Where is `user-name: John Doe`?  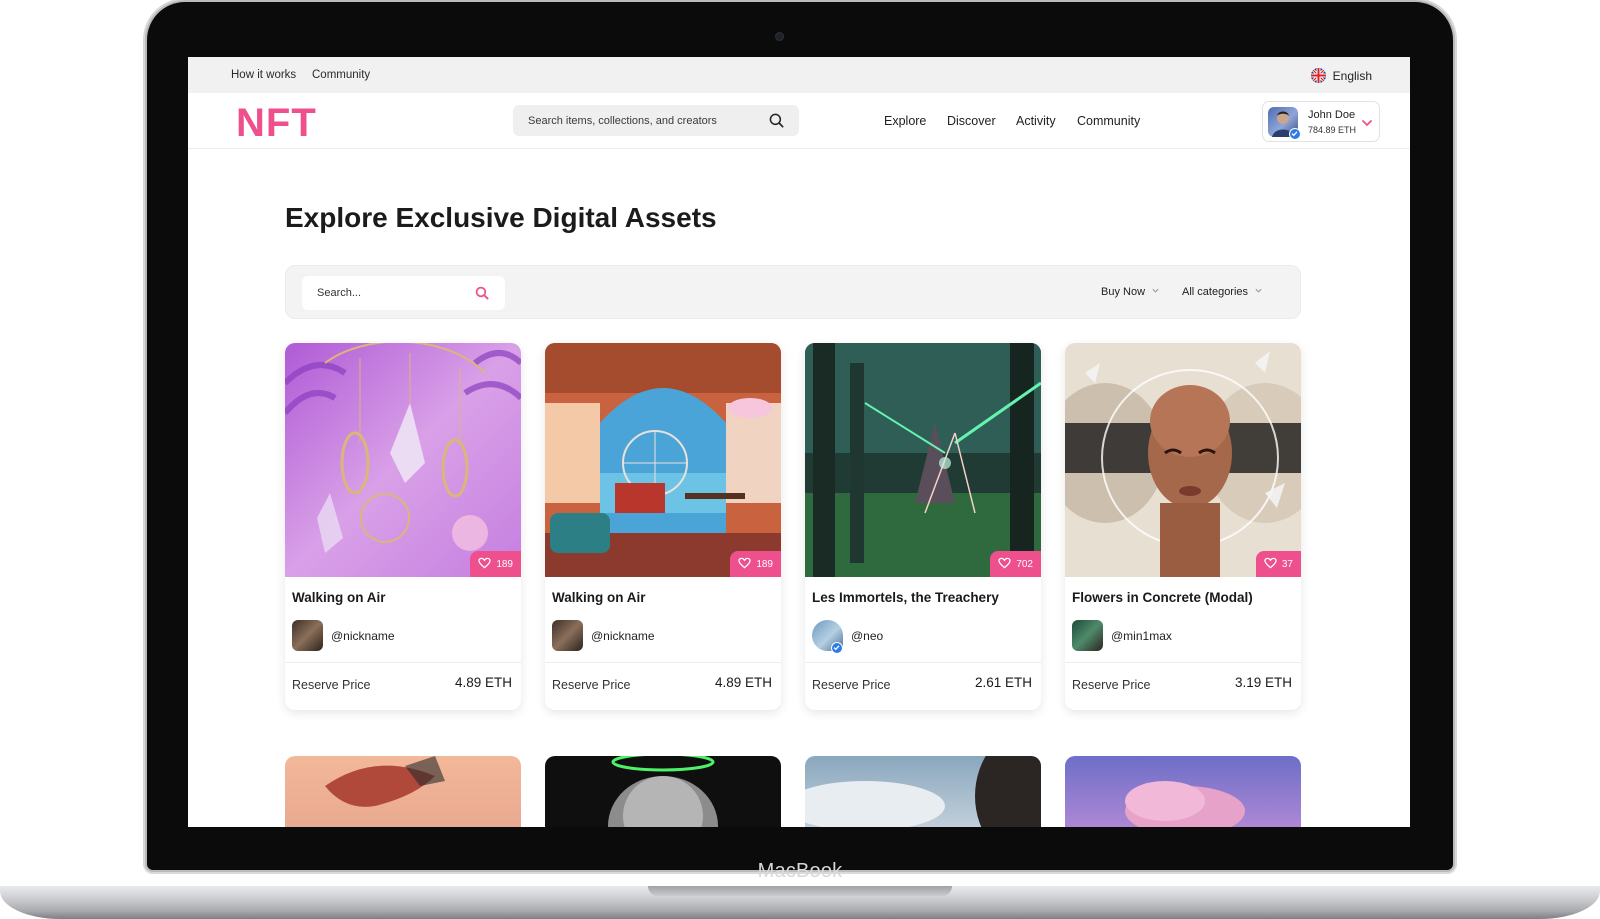 user-name: John Doe is located at coordinates (1332, 115).